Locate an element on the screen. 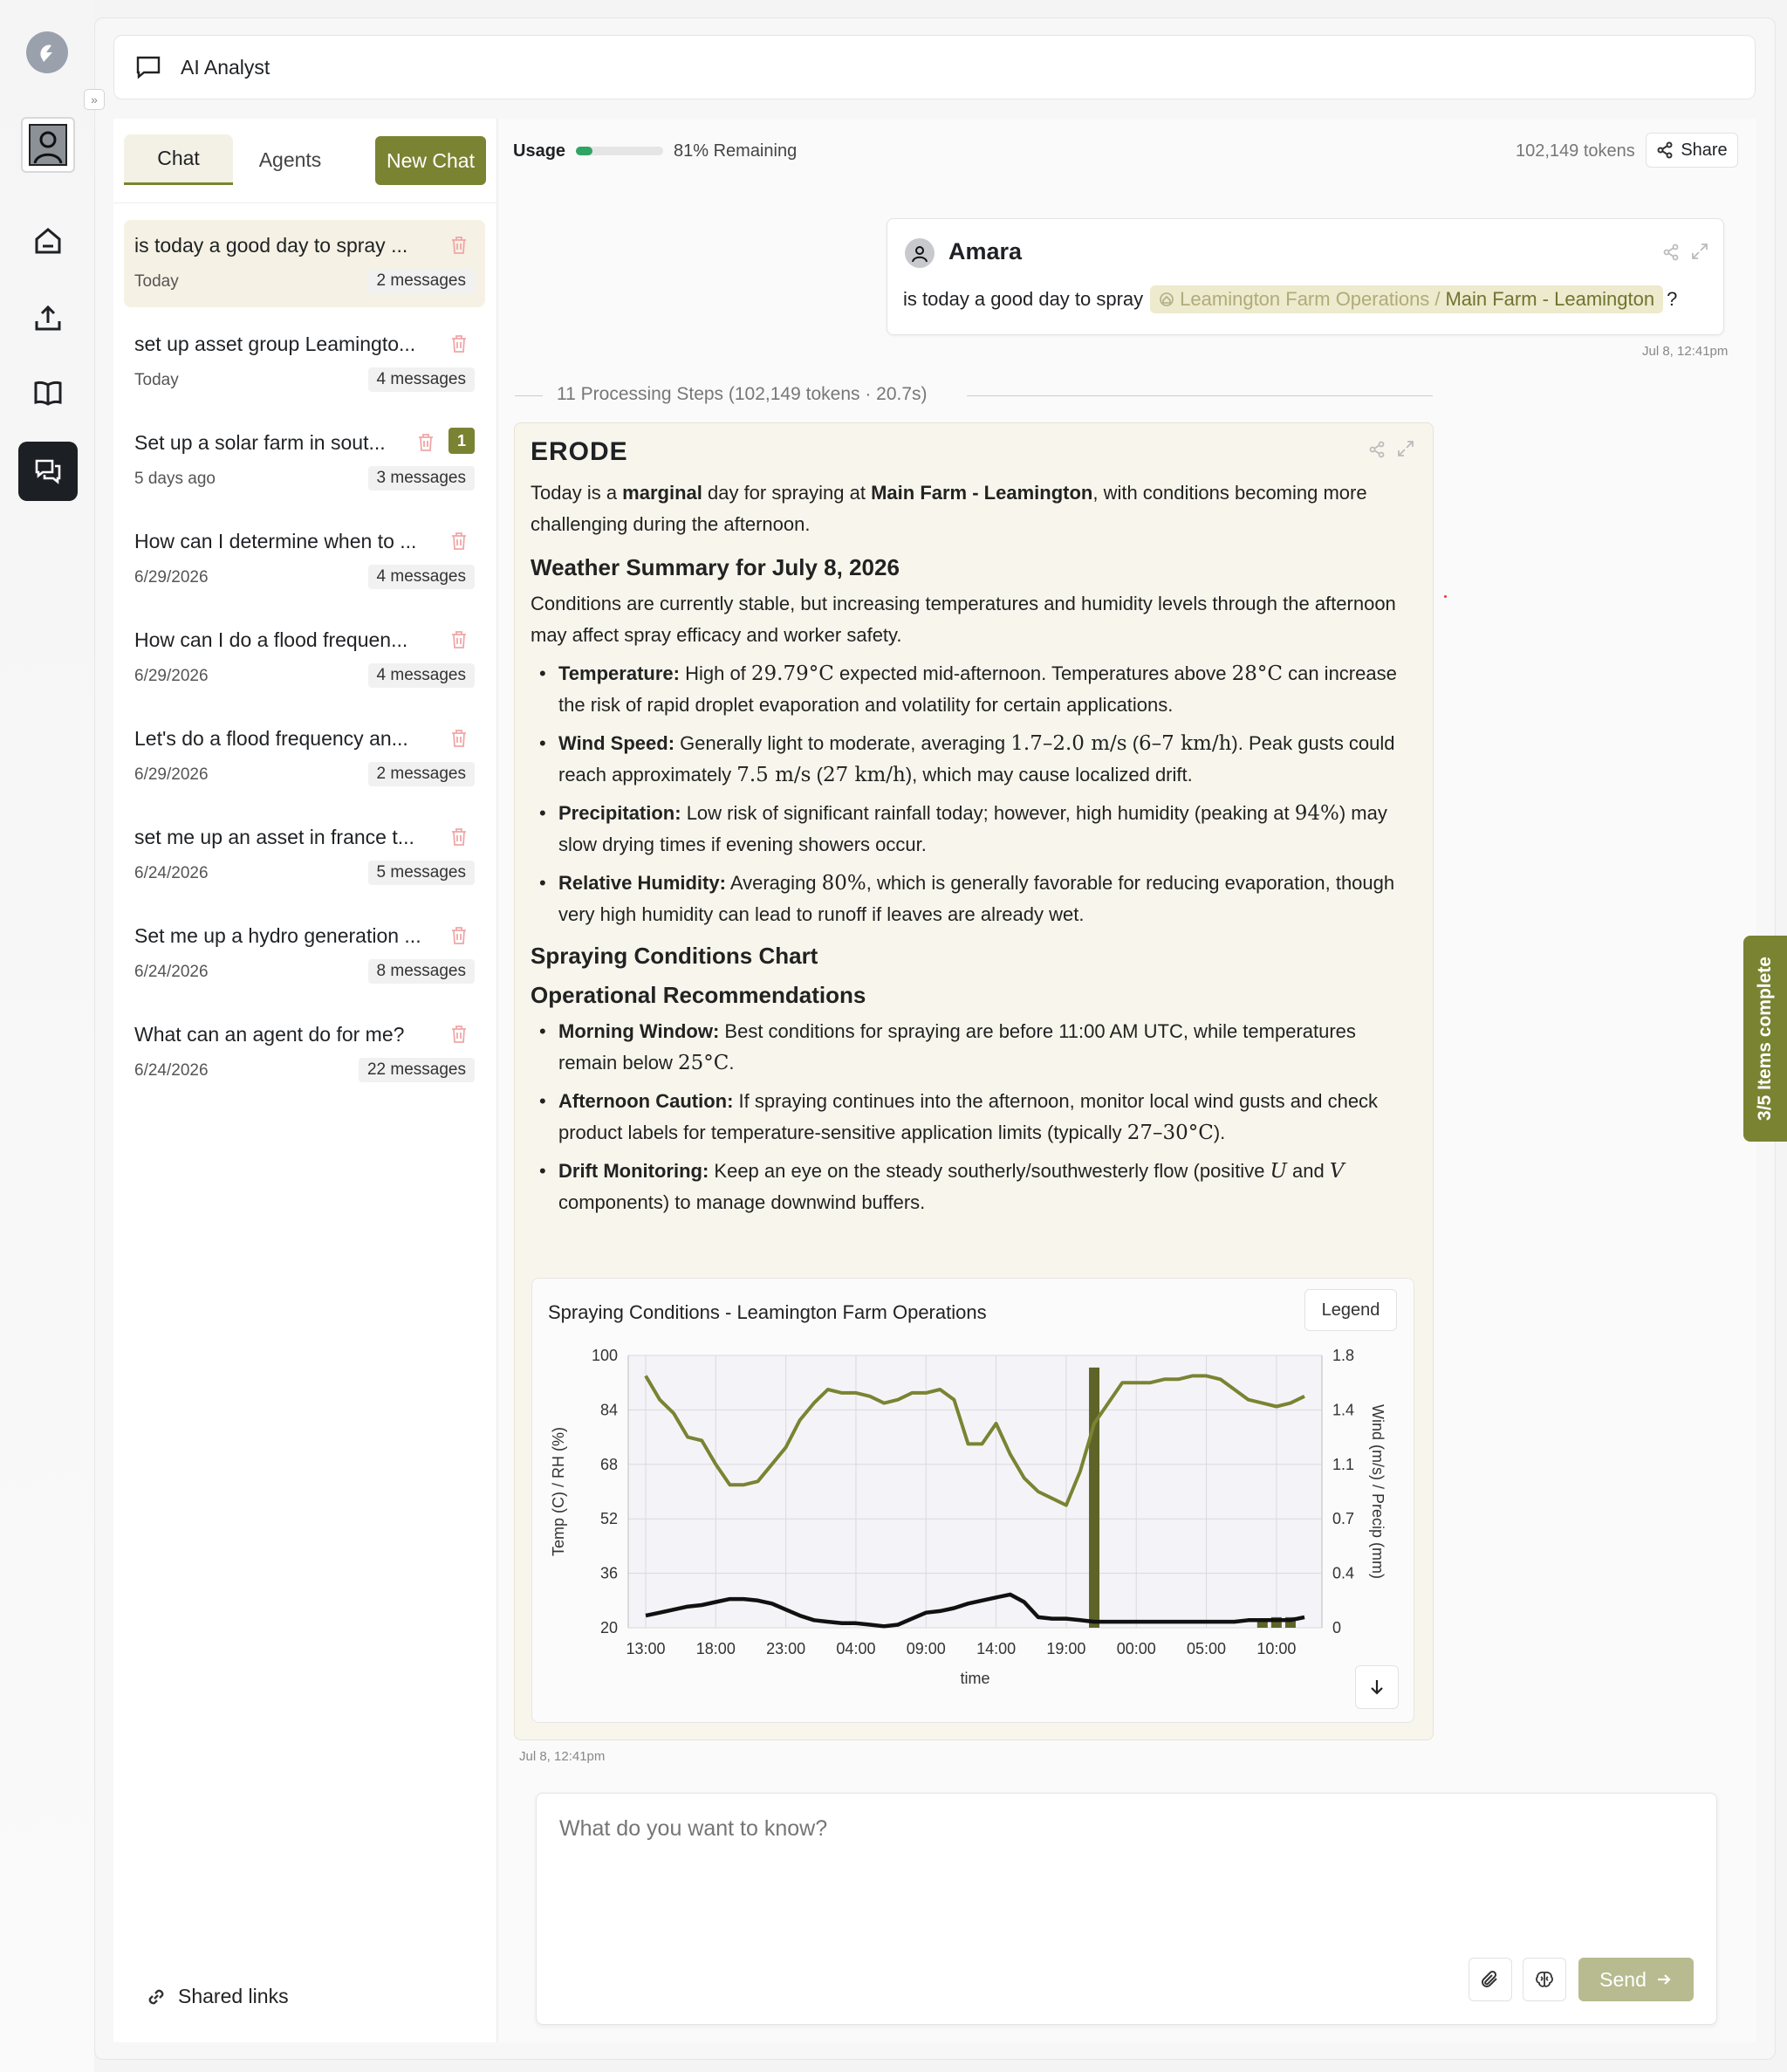  book-icon is located at coordinates (48, 392).